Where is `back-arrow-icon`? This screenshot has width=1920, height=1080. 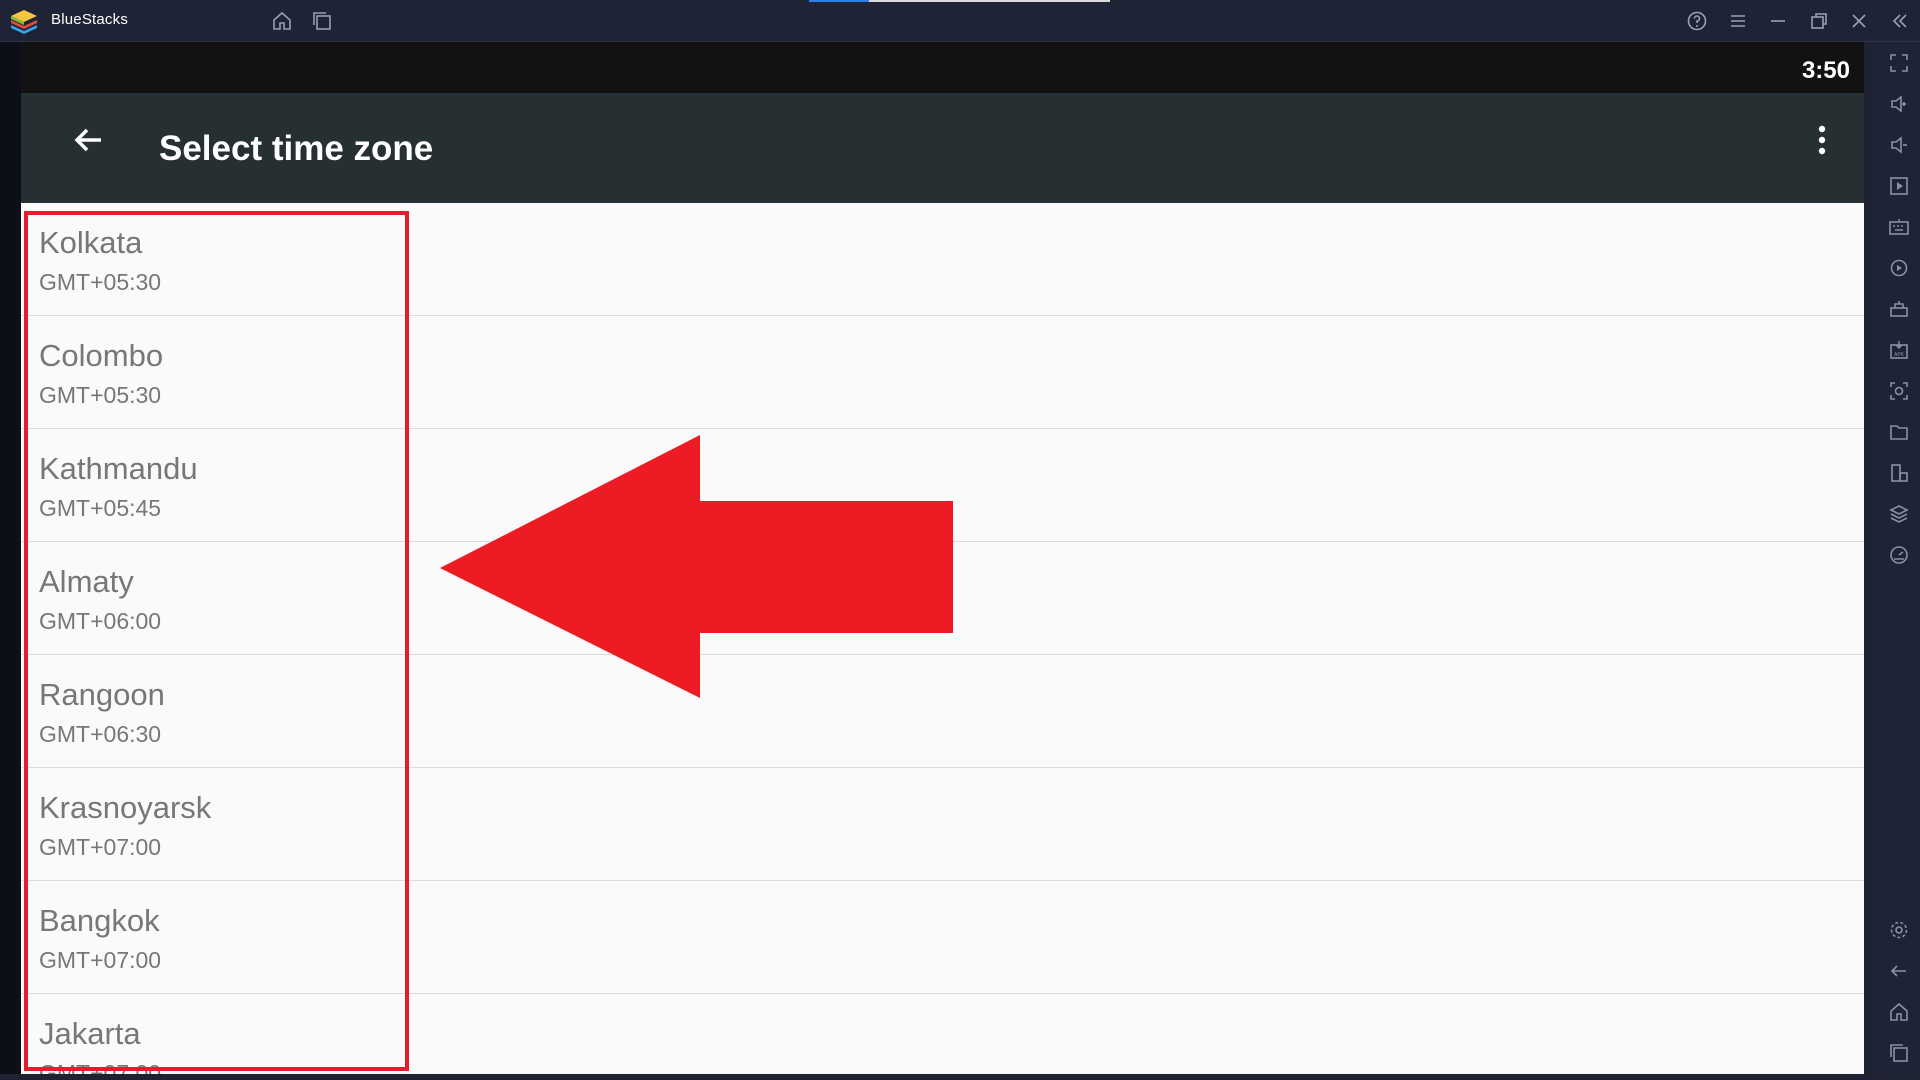
back-arrow-icon is located at coordinates (87, 141).